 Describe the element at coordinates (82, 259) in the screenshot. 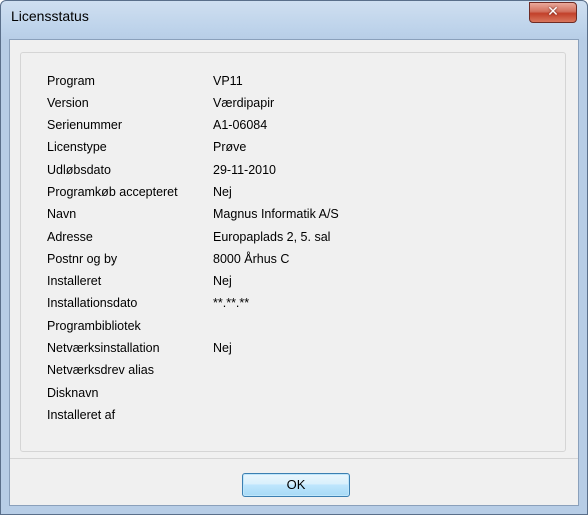

I see `field-label: Postnr og by` at that location.